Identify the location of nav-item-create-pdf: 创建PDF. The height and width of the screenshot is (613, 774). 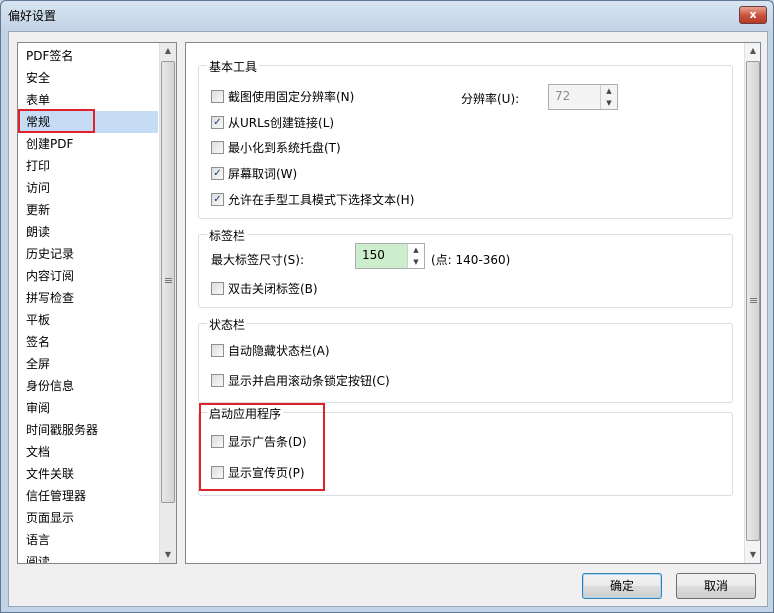
(88, 144).